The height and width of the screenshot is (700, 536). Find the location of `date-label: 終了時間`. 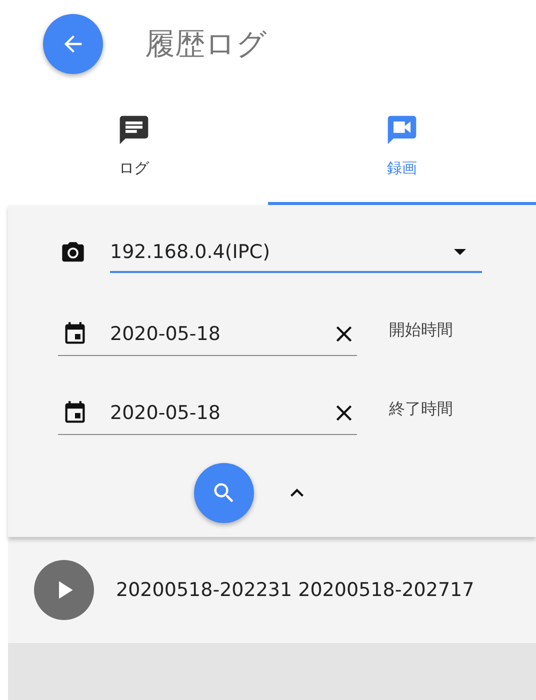

date-label: 終了時間 is located at coordinates (421, 409).